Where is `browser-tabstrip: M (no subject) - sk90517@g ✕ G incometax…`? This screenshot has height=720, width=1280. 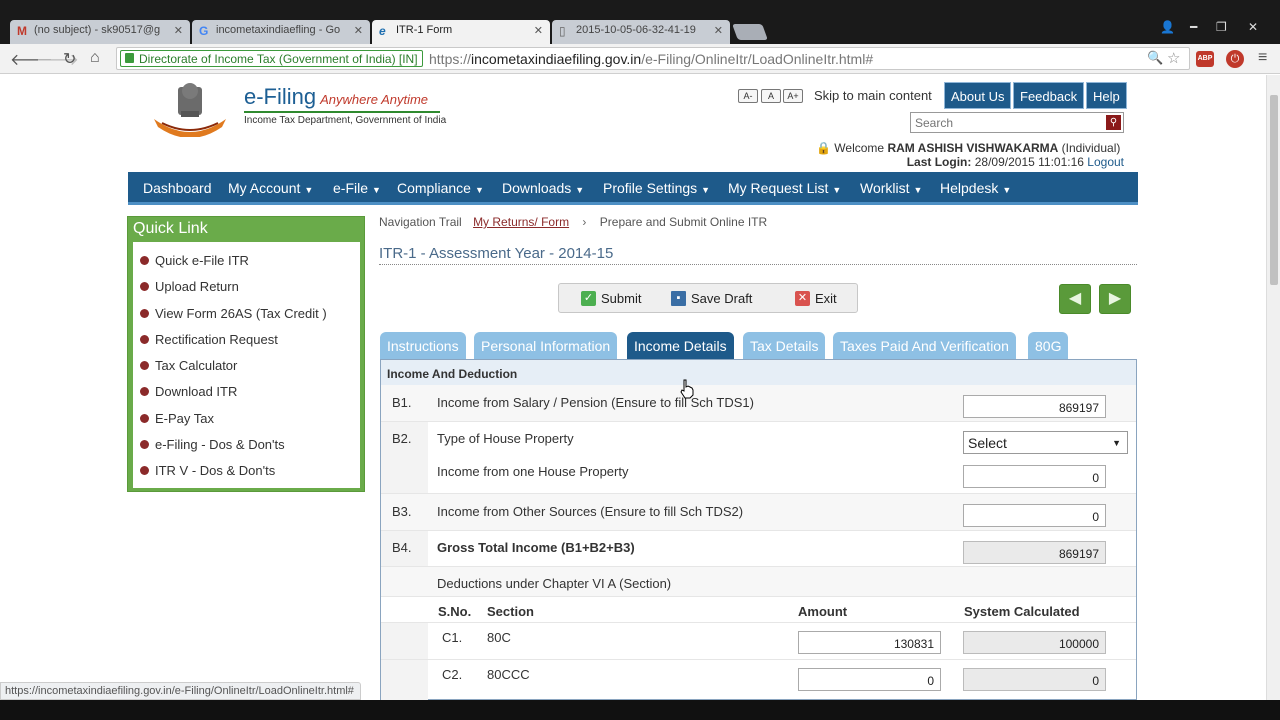 browser-tabstrip: M (no subject) - sk90517@g ✕ G incometax… is located at coordinates (640, 22).